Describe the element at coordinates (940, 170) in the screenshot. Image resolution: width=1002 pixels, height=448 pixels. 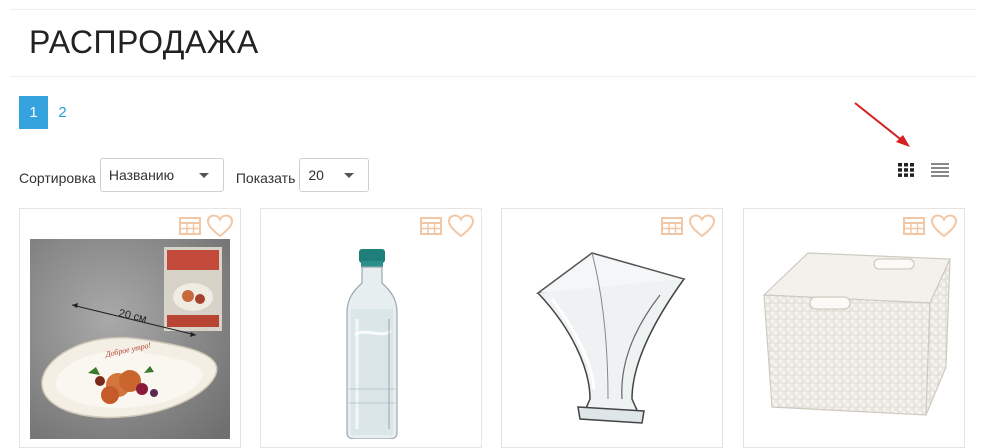
I see `list-view-icon` at that location.